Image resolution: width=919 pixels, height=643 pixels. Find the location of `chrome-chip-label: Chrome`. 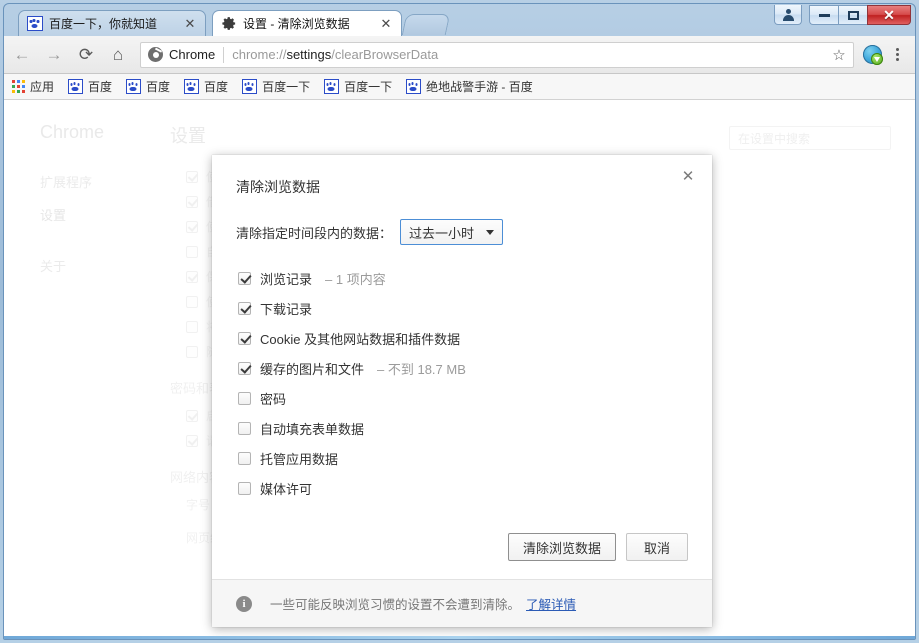

chrome-chip-label: Chrome is located at coordinates (192, 54).